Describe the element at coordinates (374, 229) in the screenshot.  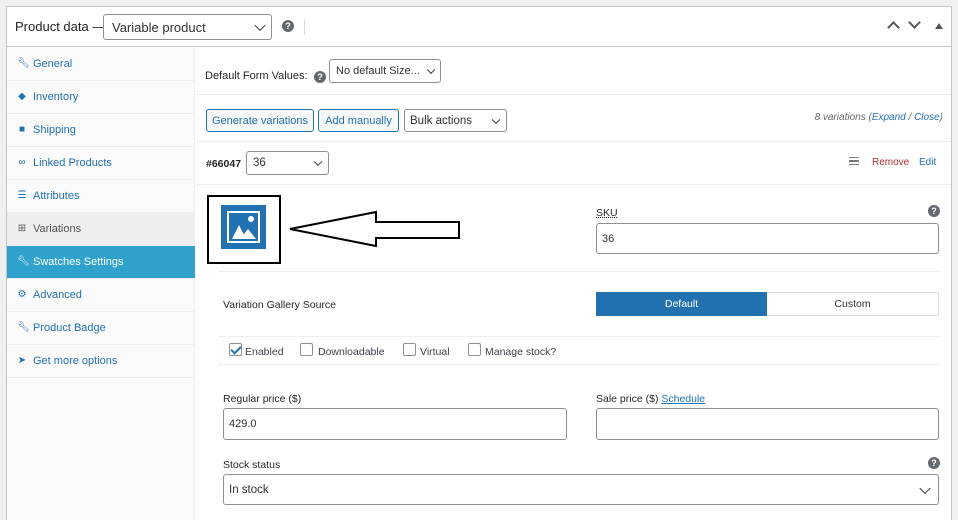
I see `annotation-arrow-icon` at that location.